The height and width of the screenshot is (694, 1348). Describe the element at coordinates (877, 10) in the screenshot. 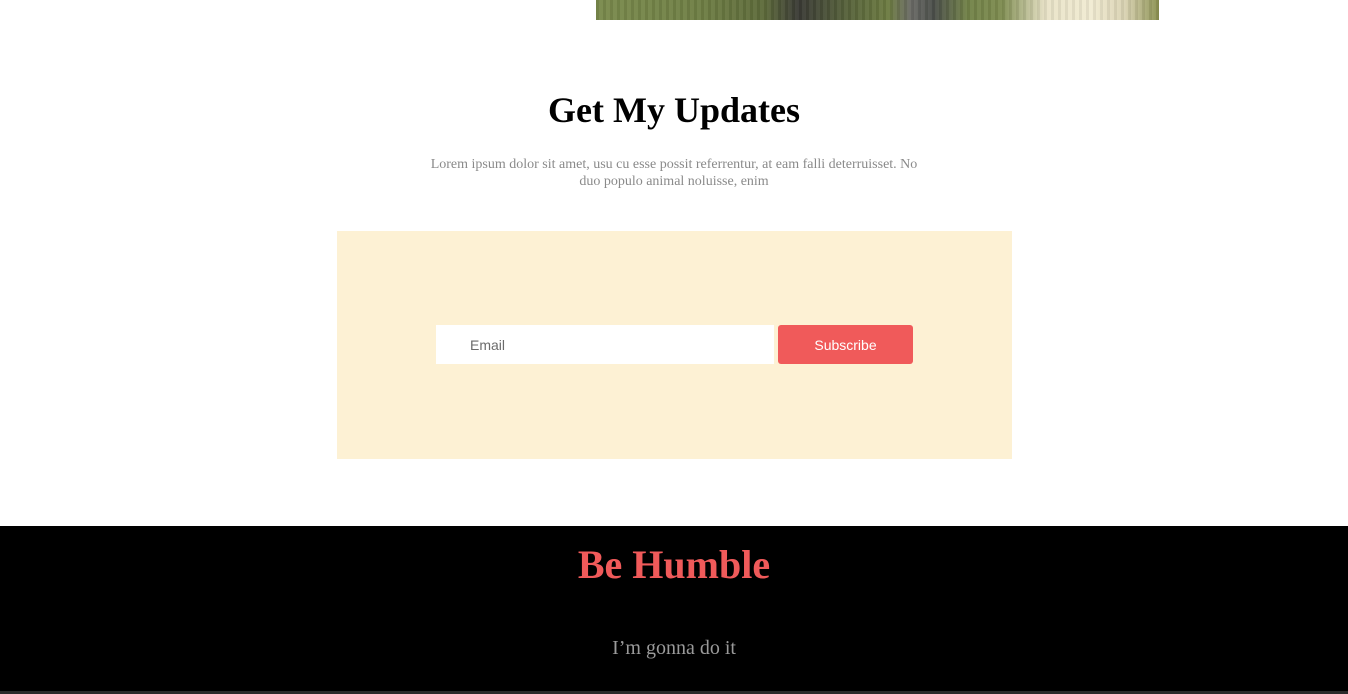

I see `featured-photo` at that location.